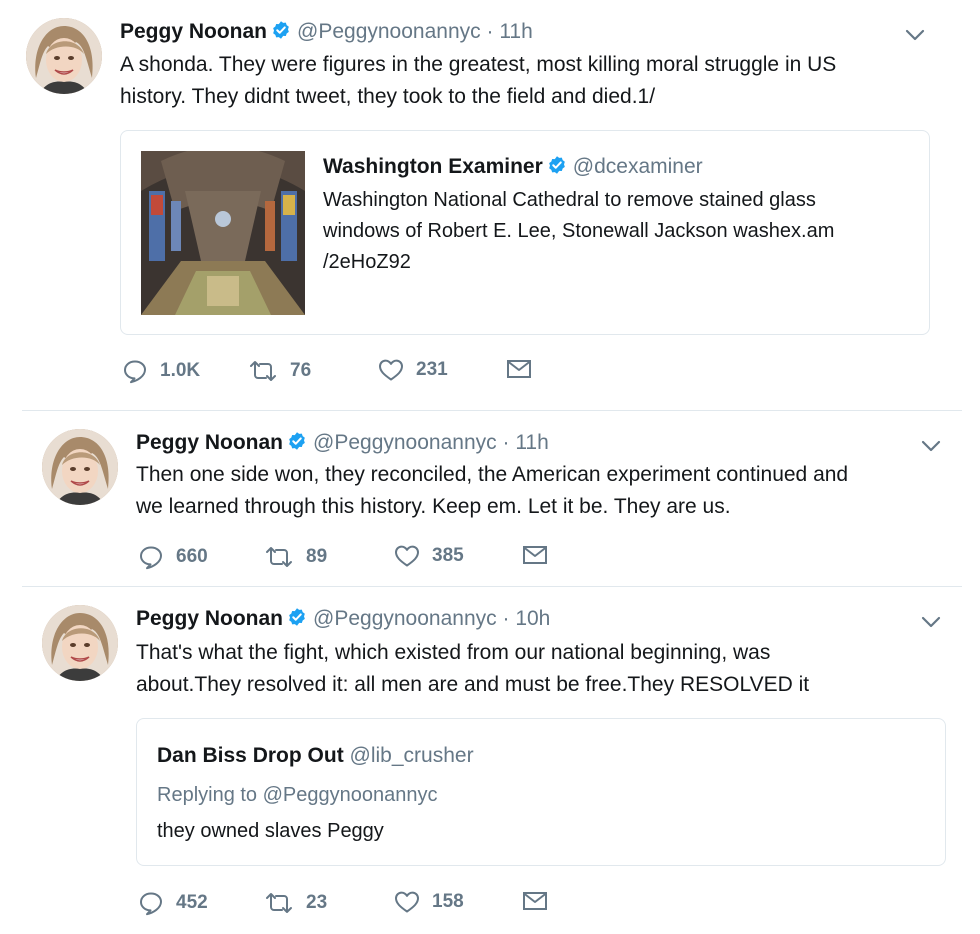 The image size is (980, 934). What do you see at coordinates (317, 902) in the screenshot?
I see `retweet-count: 23` at bounding box center [317, 902].